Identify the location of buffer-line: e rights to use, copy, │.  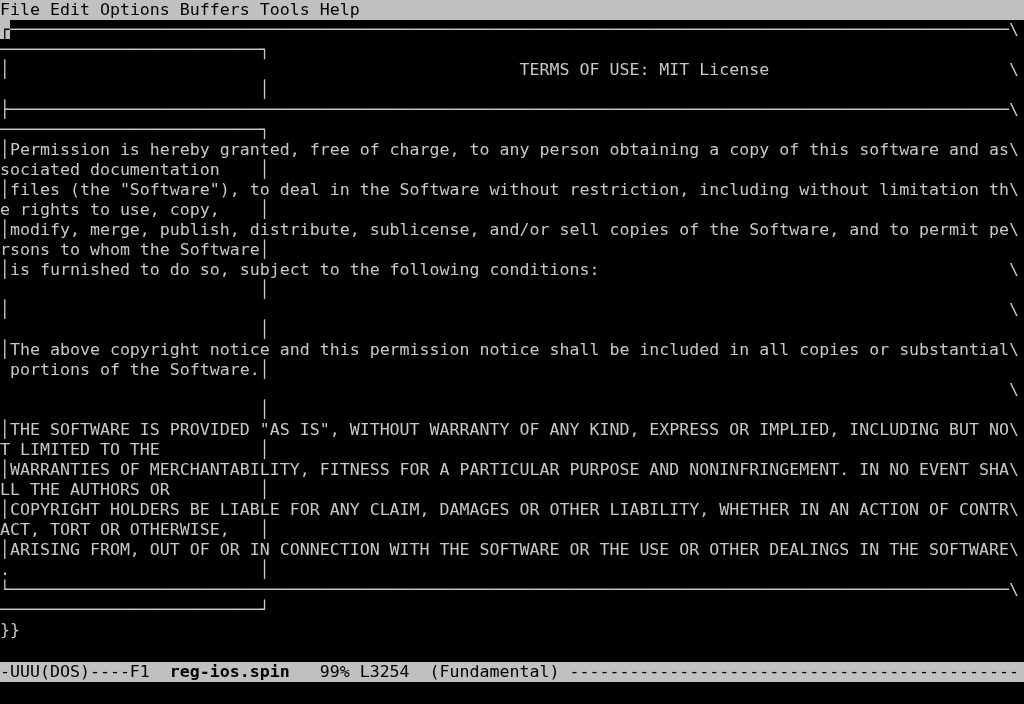
(135, 209).